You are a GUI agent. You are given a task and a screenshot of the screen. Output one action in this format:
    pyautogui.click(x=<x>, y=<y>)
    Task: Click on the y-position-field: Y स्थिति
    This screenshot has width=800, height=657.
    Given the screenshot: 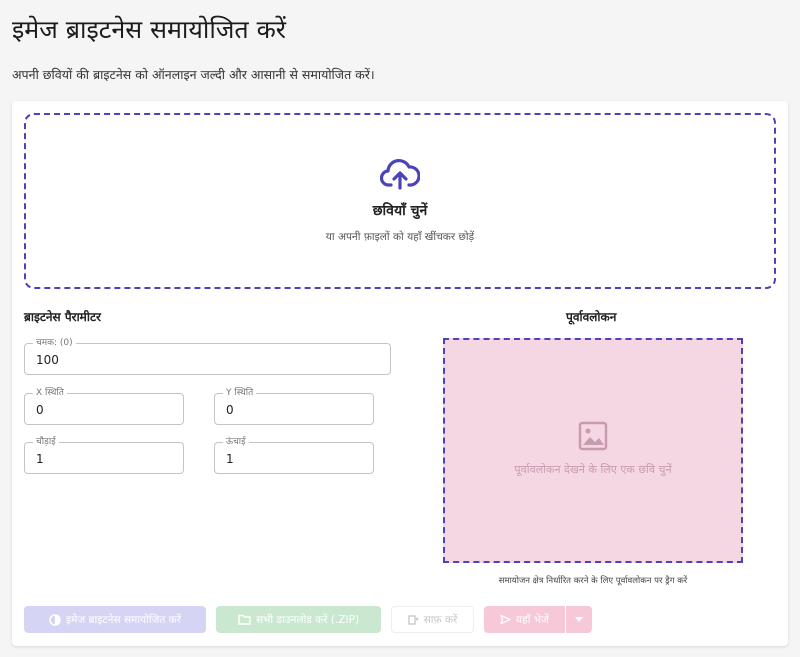 What is the action you would take?
    pyautogui.click(x=294, y=406)
    